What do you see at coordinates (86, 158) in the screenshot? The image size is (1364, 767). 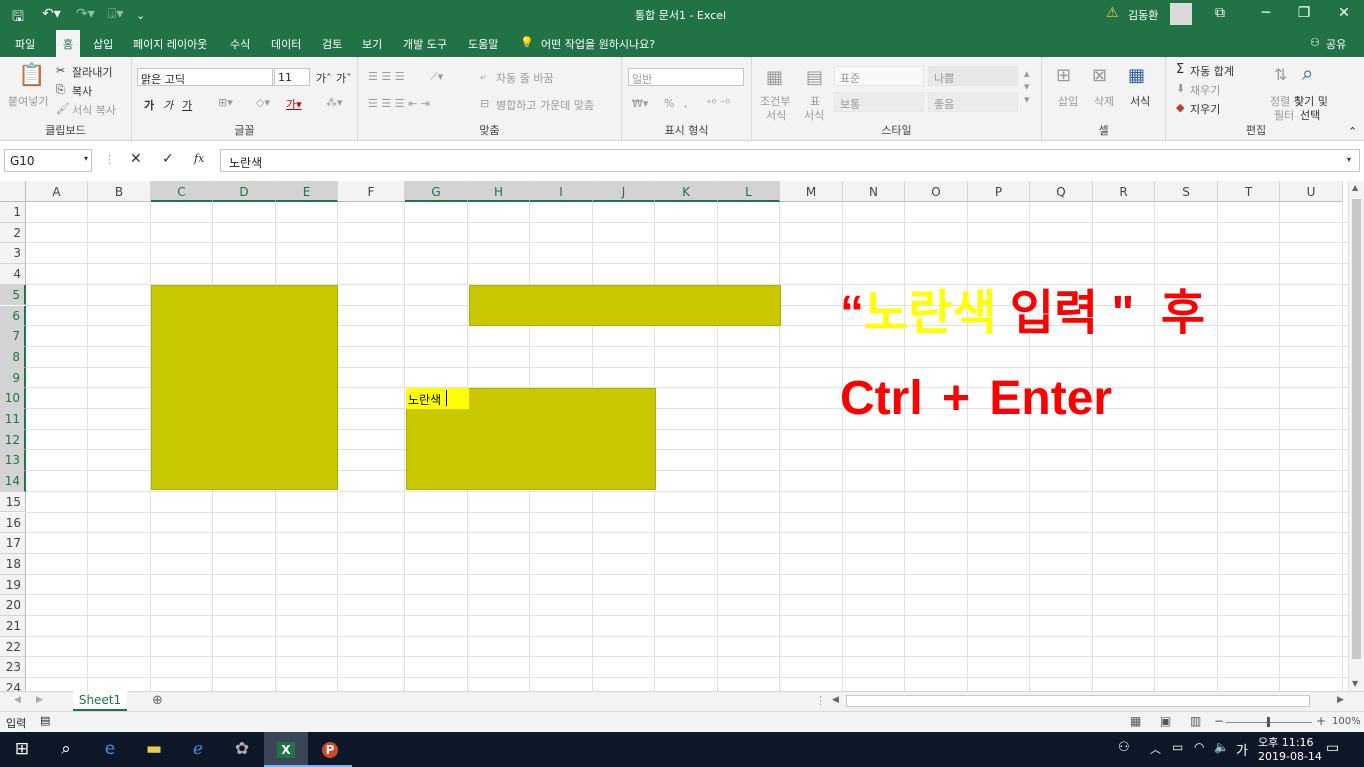 I see `name-box-dropdown-icon: ▾` at bounding box center [86, 158].